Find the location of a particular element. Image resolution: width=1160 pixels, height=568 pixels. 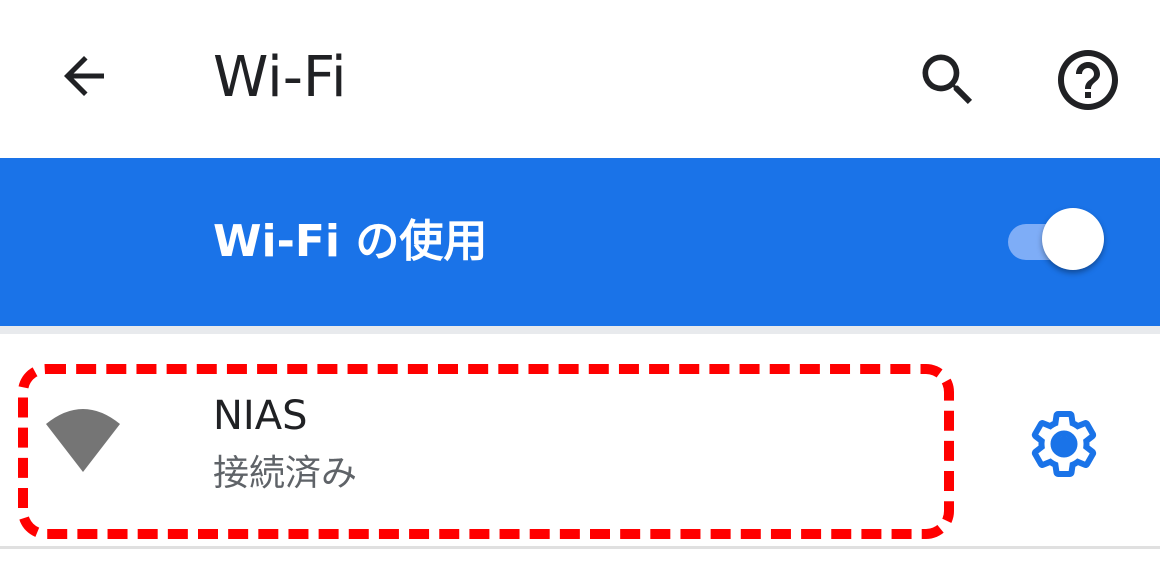

section-separator is located at coordinates (580, 330).